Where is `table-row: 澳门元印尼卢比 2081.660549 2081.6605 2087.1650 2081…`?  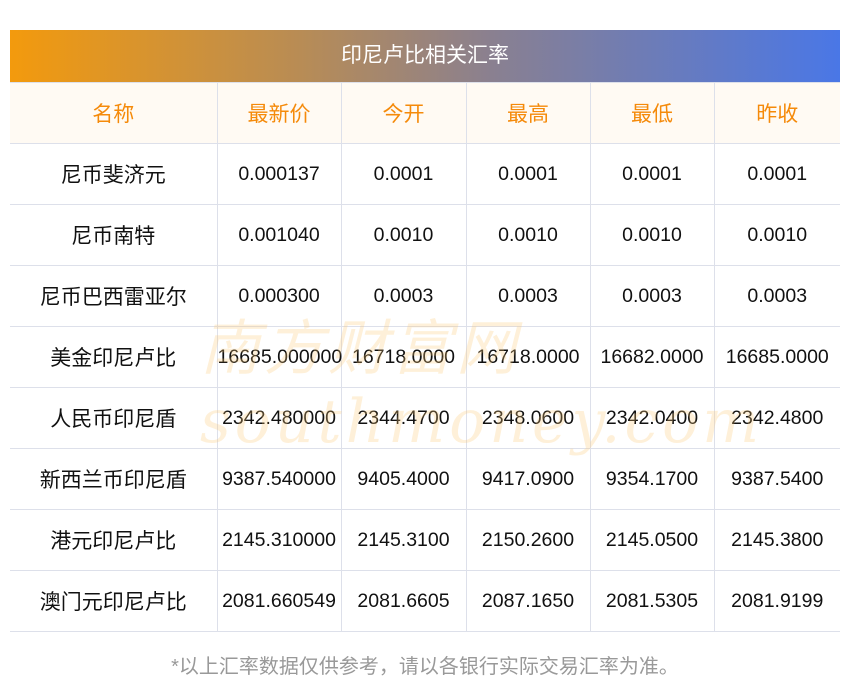 table-row: 澳门元印尼卢比 2081.660549 2081.6605 2087.1650 2081… is located at coordinates (425, 601).